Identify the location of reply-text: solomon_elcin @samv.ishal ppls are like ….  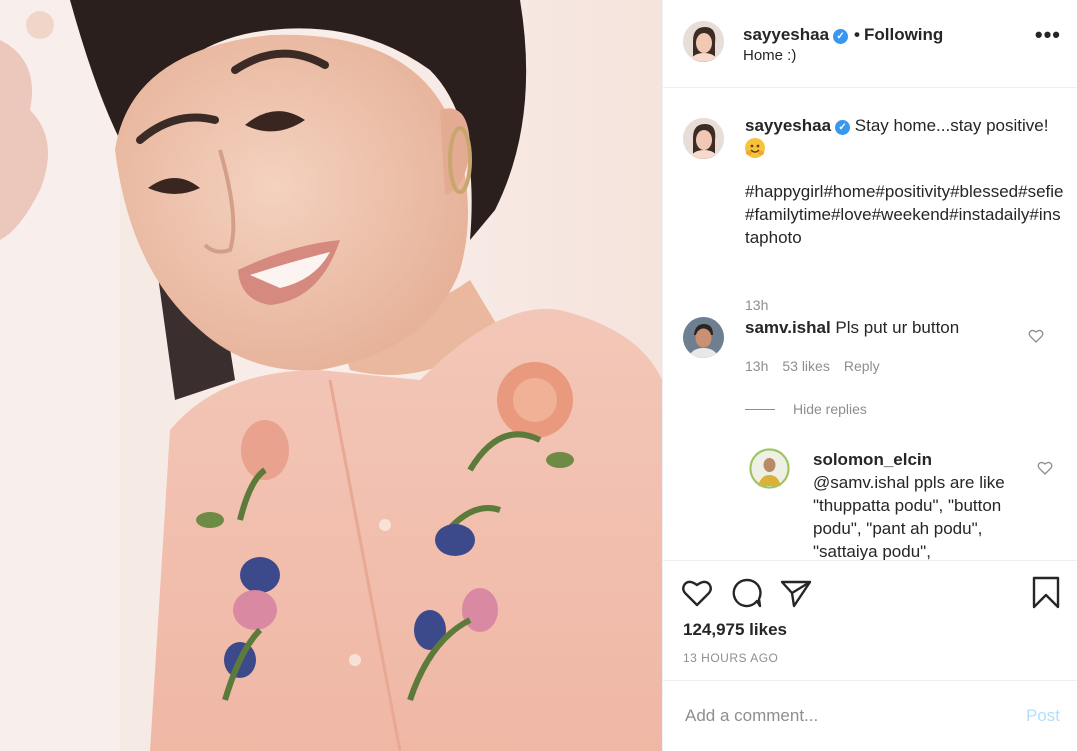
(918, 504).